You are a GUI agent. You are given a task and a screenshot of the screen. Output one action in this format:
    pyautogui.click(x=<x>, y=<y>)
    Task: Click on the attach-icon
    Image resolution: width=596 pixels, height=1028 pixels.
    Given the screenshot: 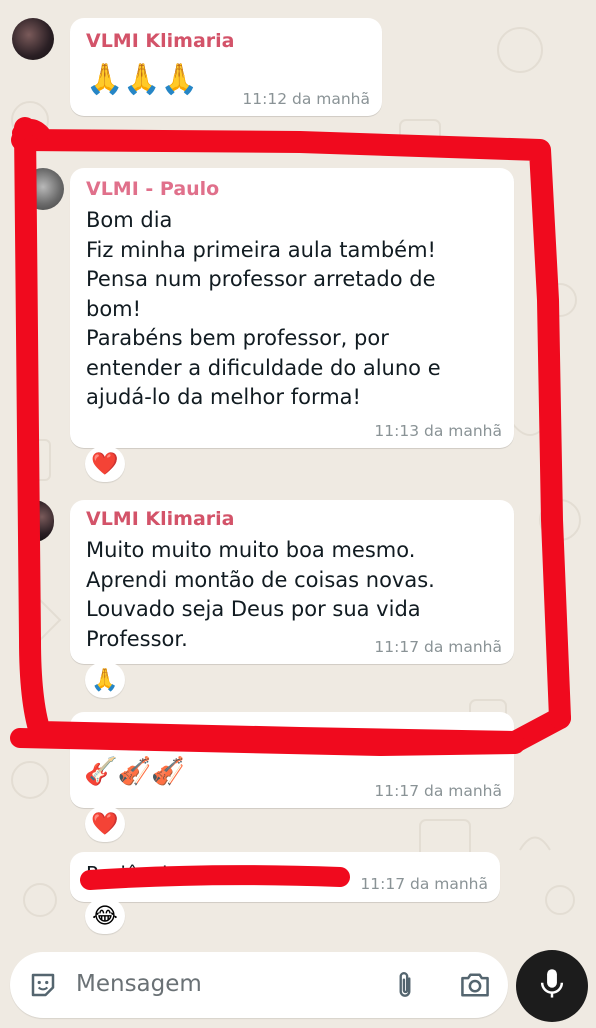 What is the action you would take?
    pyautogui.click(x=405, y=985)
    